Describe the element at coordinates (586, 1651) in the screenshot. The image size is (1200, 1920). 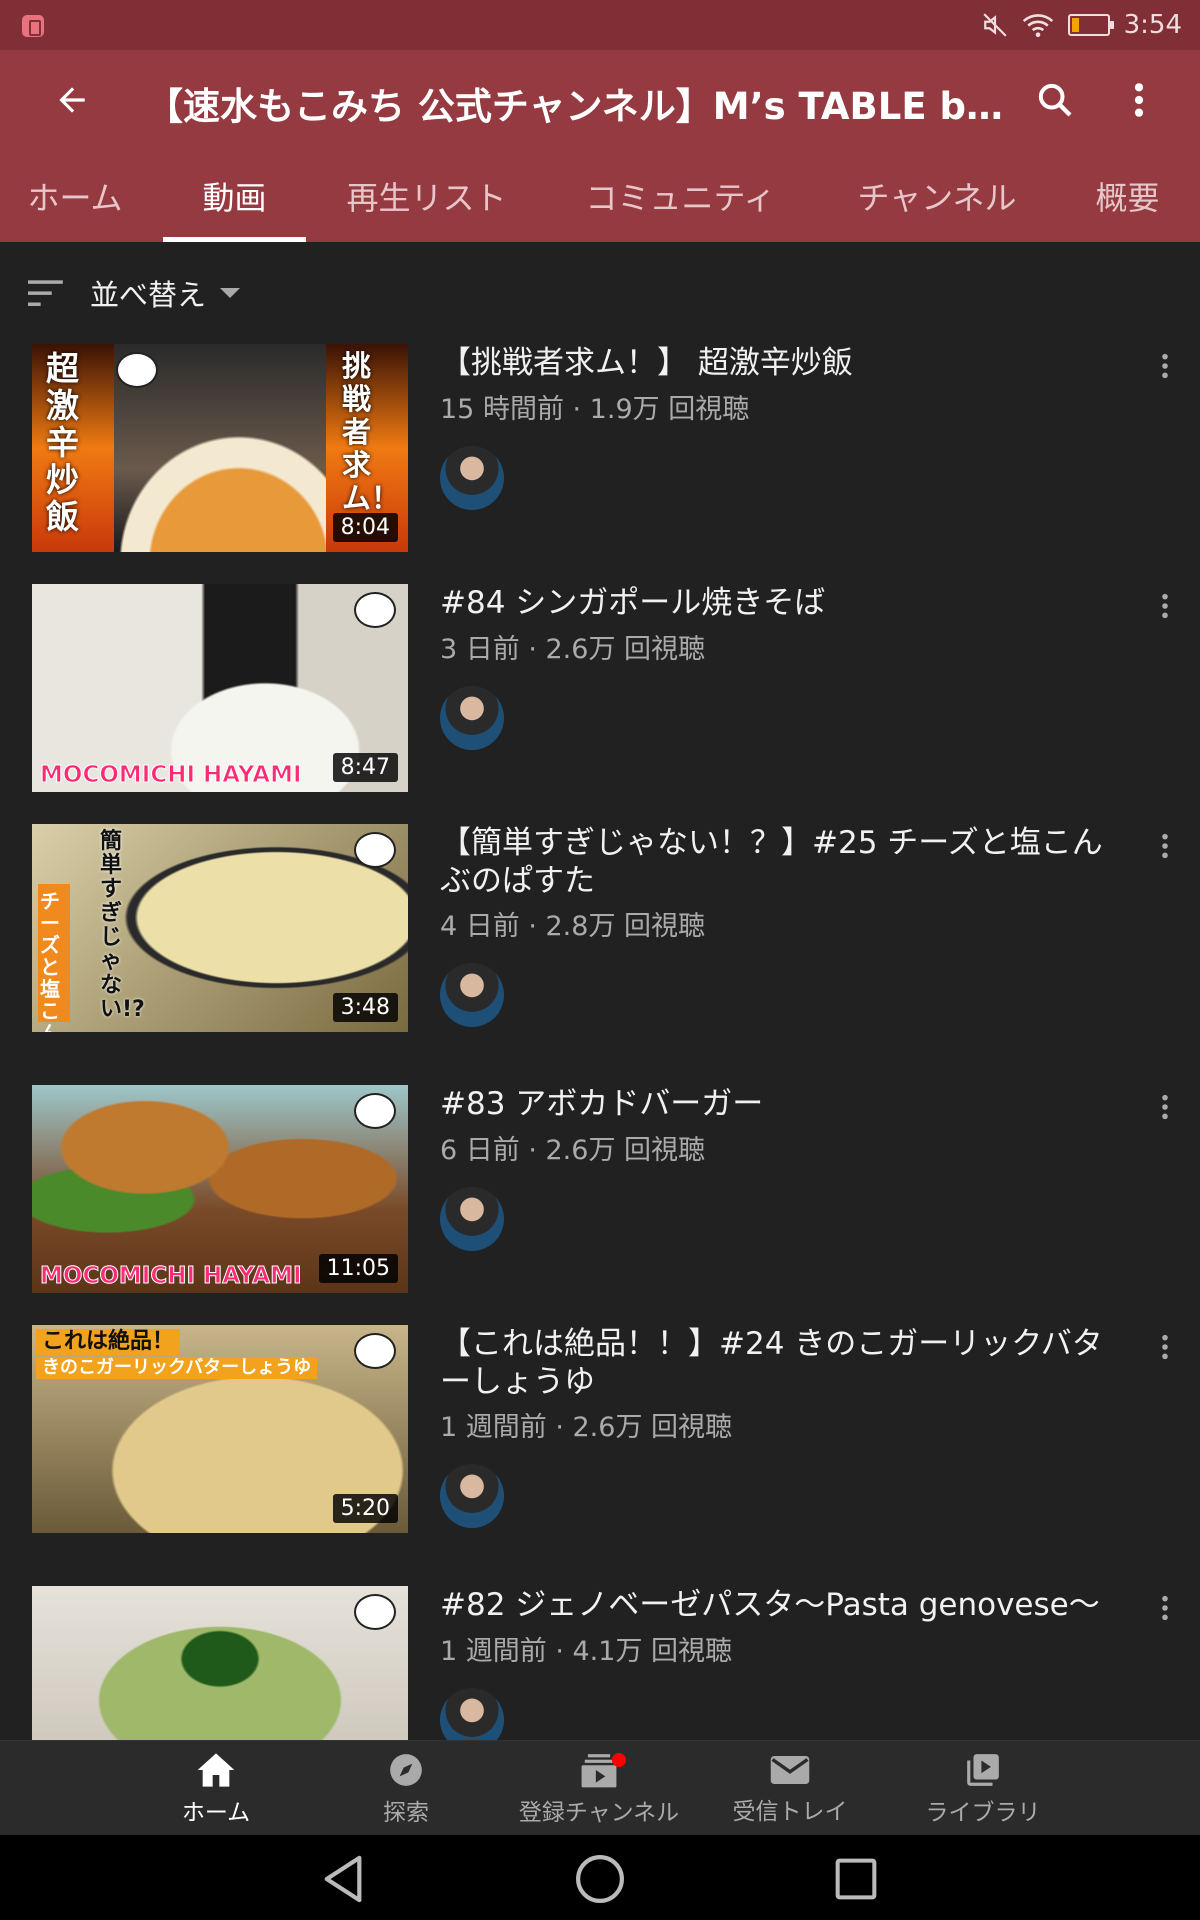
I see `video-meta: 1 週間前 · 4.1万 回視聴` at that location.